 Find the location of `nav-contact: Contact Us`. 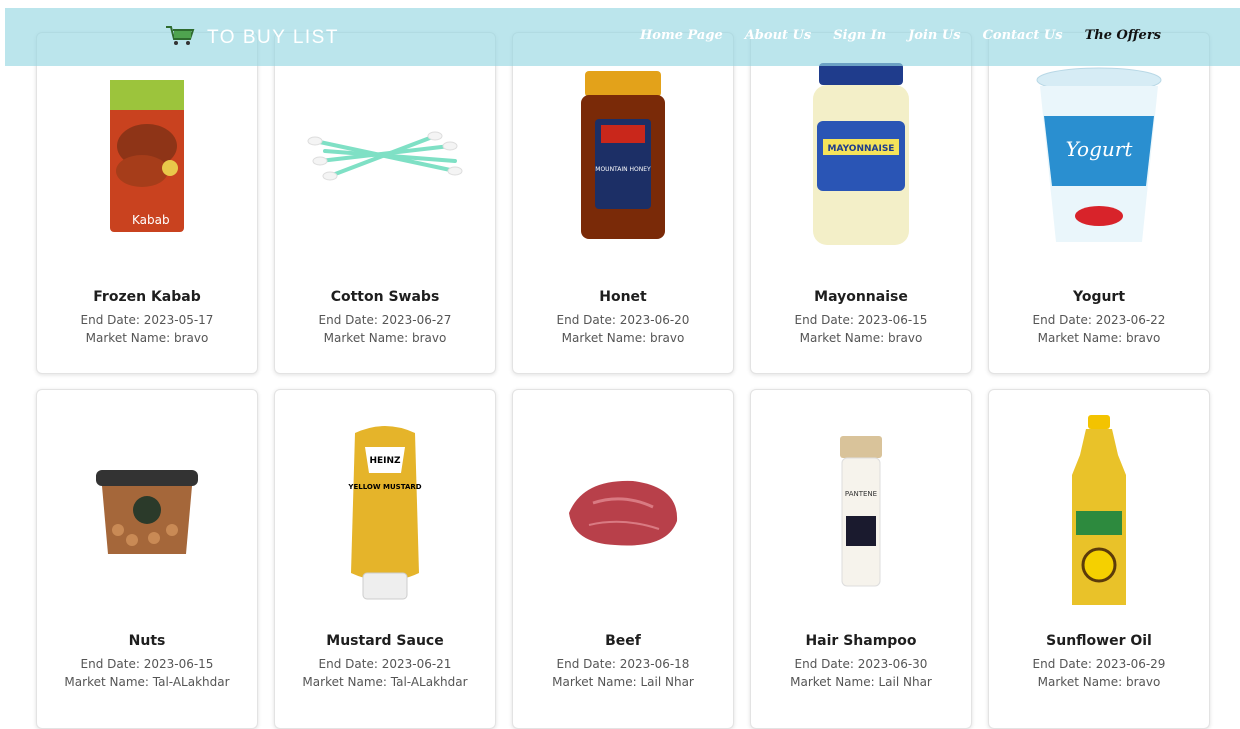

nav-contact: Contact Us is located at coordinates (1023, 35).